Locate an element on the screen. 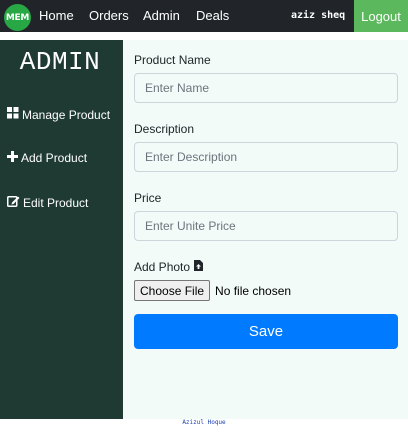 The image size is (408, 442). description-input is located at coordinates (266, 157).